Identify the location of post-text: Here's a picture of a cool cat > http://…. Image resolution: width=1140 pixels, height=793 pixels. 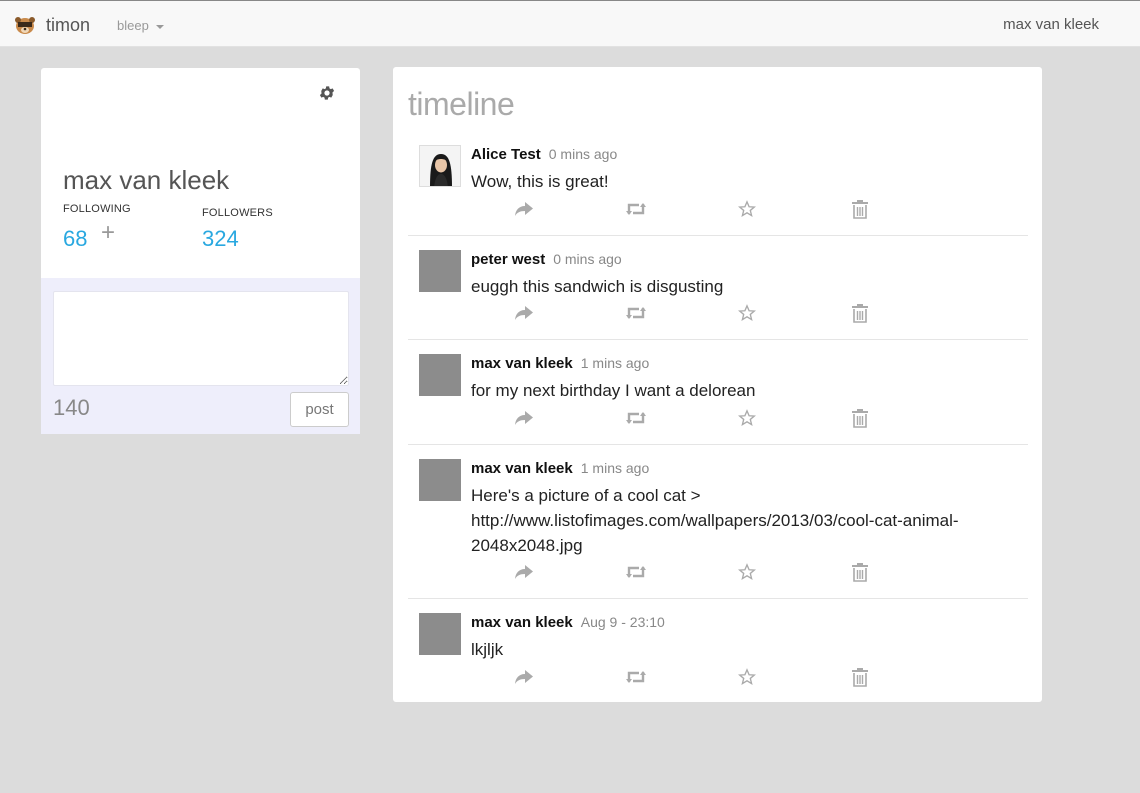
(715, 520).